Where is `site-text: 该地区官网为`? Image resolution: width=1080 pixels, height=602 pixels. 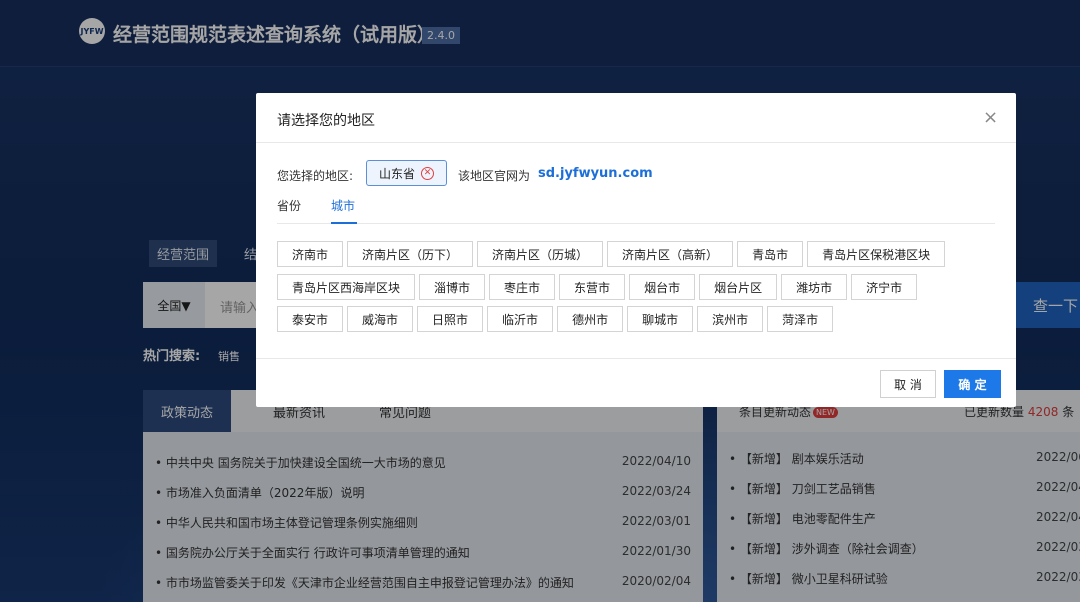
site-text: 该地区官网为 is located at coordinates (494, 176).